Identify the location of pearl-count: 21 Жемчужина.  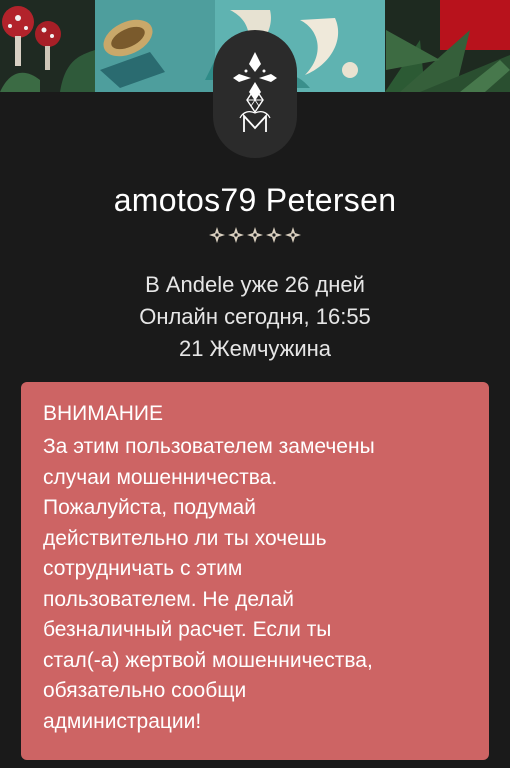
(255, 349).